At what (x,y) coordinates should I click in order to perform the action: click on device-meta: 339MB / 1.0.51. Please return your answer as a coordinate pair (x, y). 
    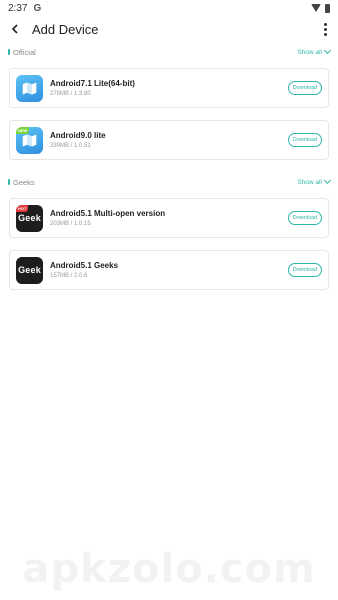
    Looking at the image, I should click on (70, 146).